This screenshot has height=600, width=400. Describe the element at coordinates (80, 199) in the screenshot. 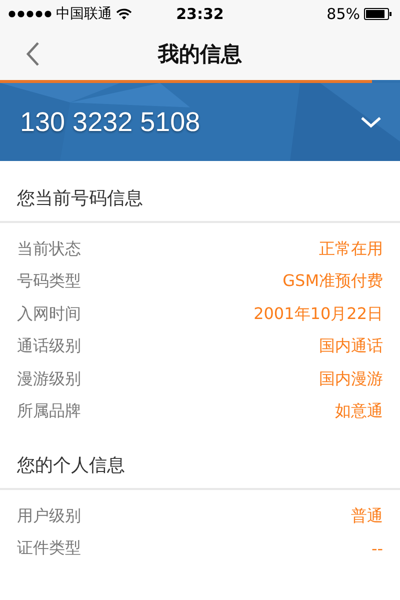

I see `section-heading: 您当前号码信息` at that location.